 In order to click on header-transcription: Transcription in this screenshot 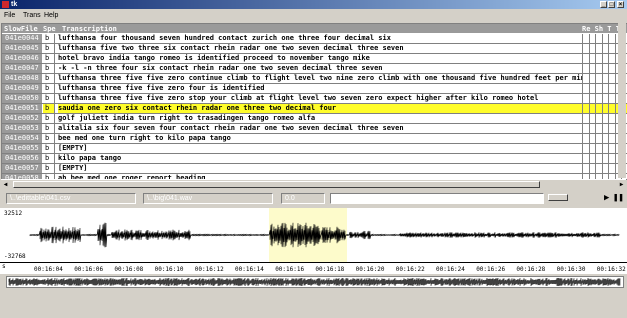, I will do `click(89, 29)`.